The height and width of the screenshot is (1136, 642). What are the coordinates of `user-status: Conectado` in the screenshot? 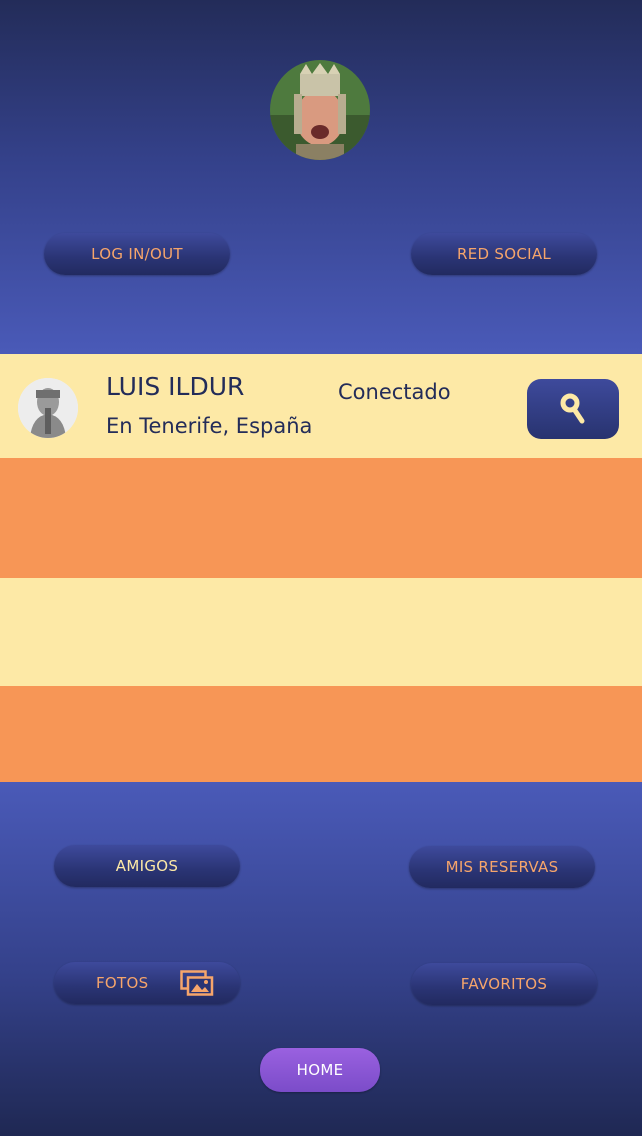 It's located at (394, 392).